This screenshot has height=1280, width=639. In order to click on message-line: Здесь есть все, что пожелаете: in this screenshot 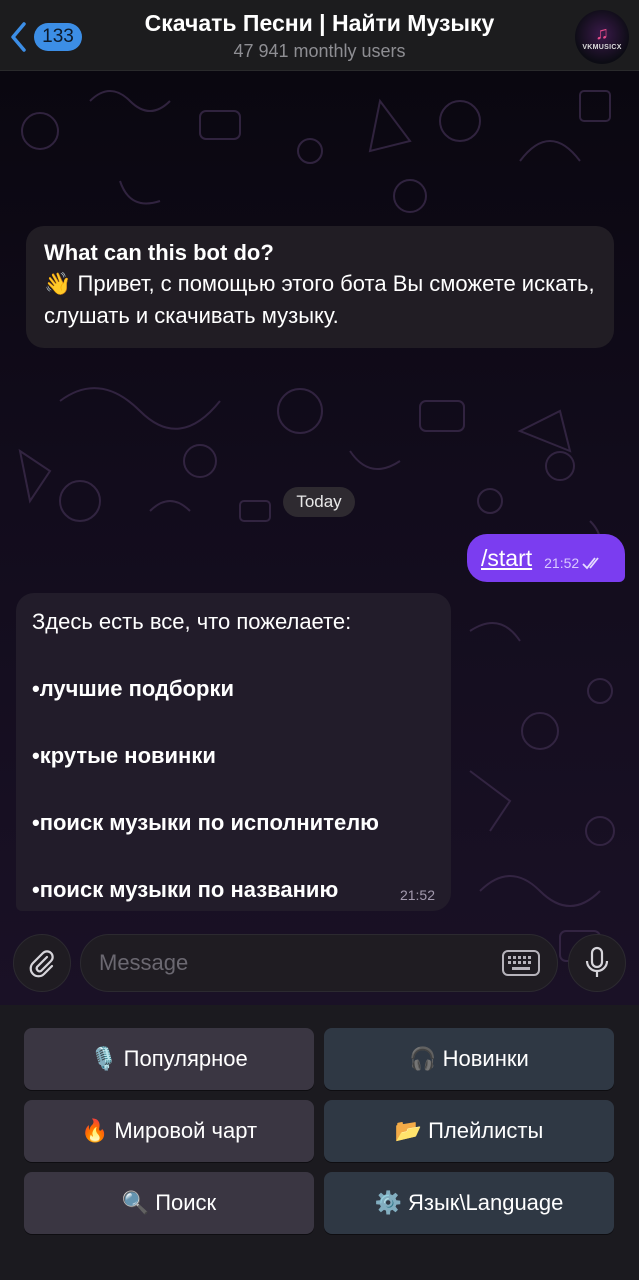, I will do `click(192, 621)`.